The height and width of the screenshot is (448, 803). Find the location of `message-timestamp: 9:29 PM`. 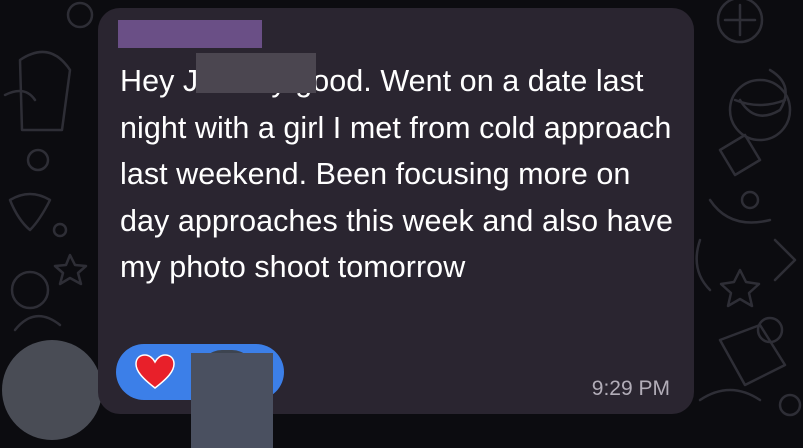

message-timestamp: 9:29 PM is located at coordinates (630, 388).